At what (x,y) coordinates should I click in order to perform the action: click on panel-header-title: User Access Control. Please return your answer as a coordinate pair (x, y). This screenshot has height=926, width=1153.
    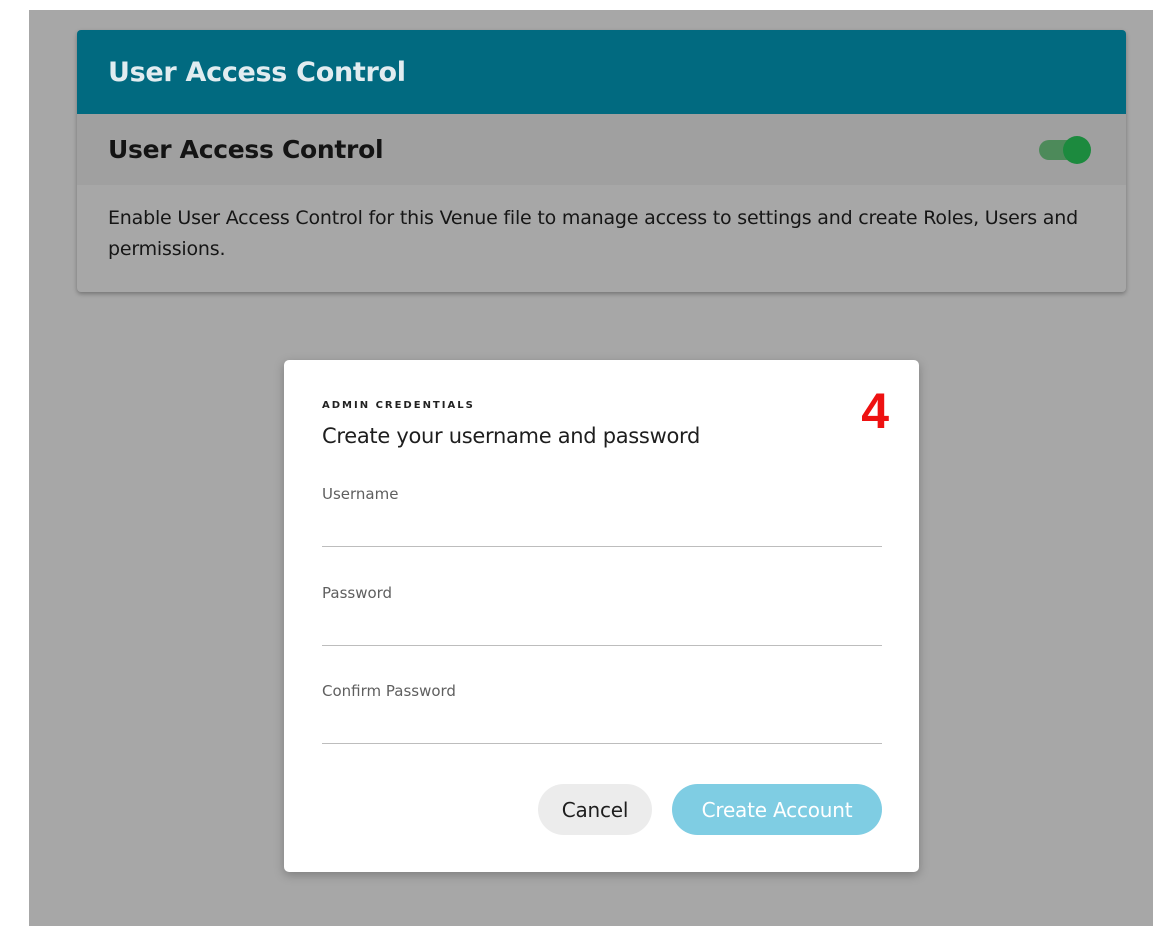
    Looking at the image, I should click on (257, 72).